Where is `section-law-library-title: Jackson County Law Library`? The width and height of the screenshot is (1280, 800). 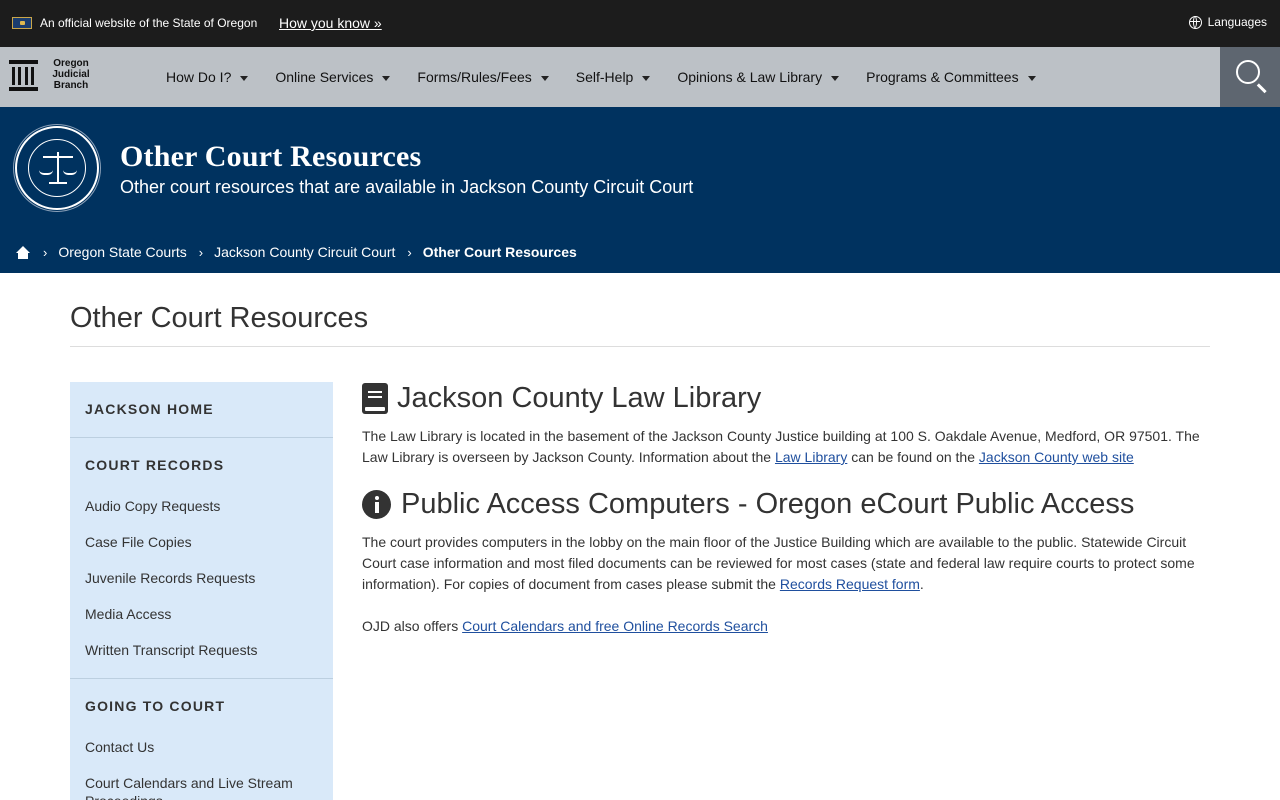 section-law-library-title: Jackson County Law Library is located at coordinates (579, 398).